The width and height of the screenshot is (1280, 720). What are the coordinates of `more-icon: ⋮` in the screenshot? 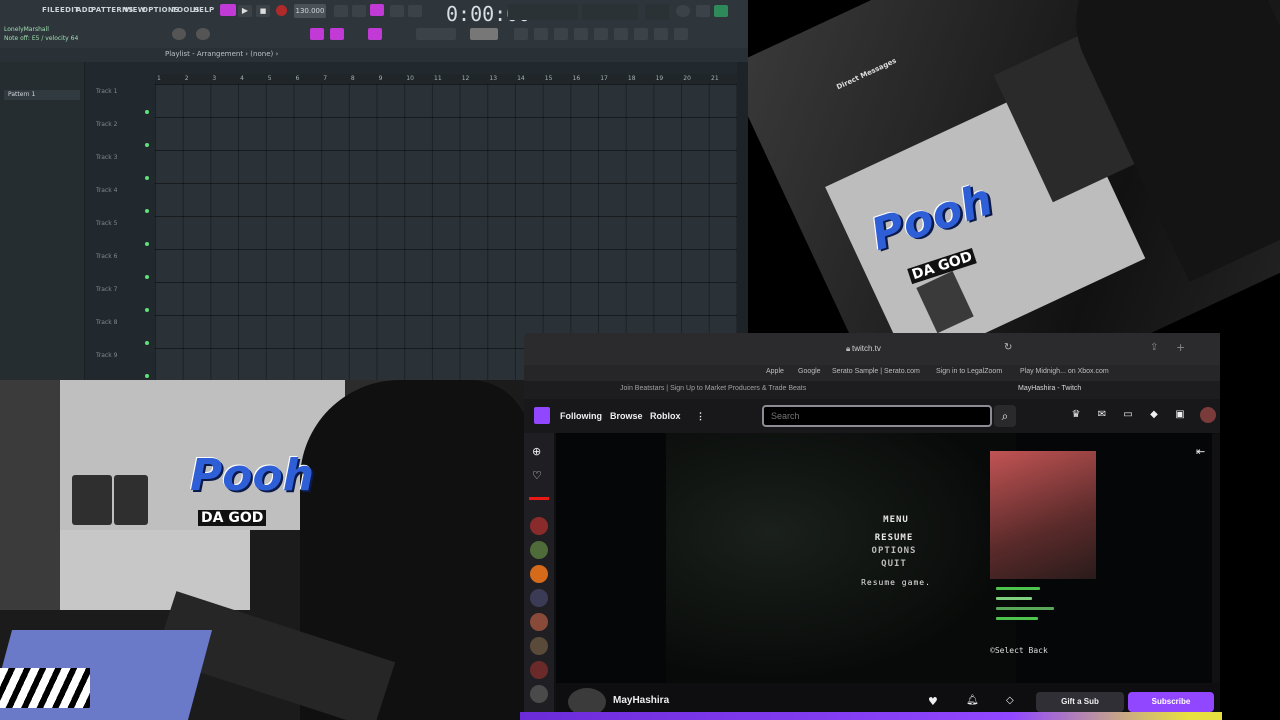 It's located at (700, 416).